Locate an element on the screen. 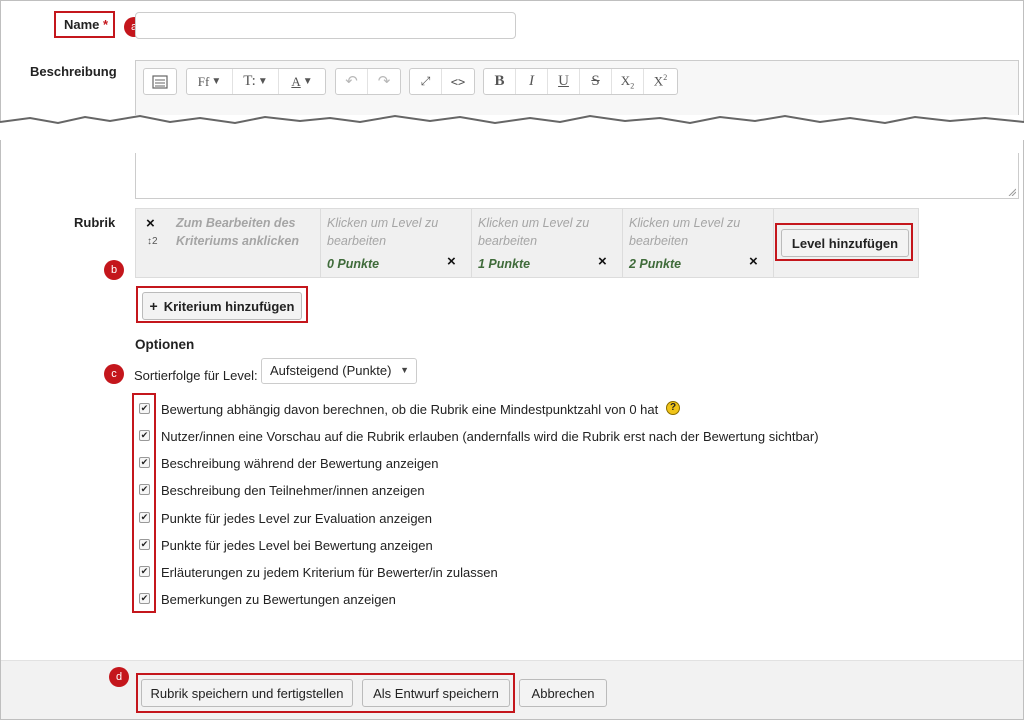 The height and width of the screenshot is (720, 1024). fullscreen-button: ⤢ is located at coordinates (426, 81).